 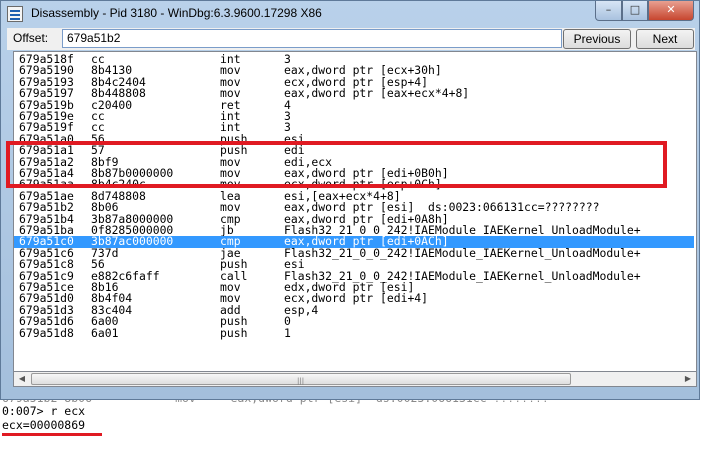 What do you see at coordinates (354, 116) in the screenshot?
I see `disassembly-row: 679a519e cc int 3` at bounding box center [354, 116].